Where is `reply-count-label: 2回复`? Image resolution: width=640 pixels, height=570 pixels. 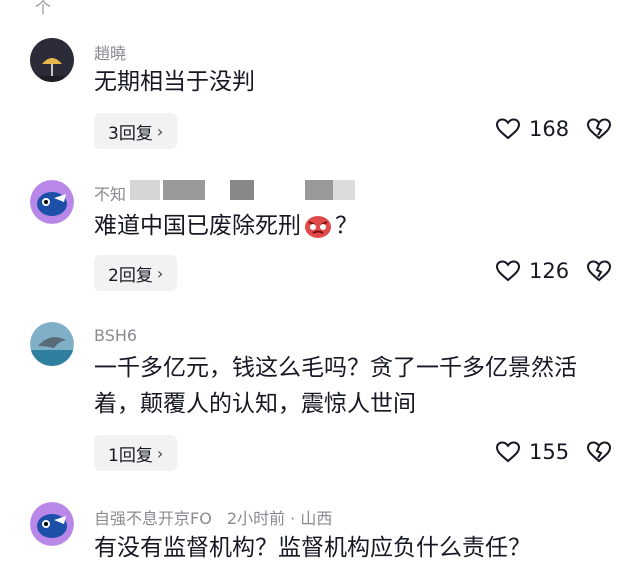
reply-count-label: 2回复 is located at coordinates (130, 275).